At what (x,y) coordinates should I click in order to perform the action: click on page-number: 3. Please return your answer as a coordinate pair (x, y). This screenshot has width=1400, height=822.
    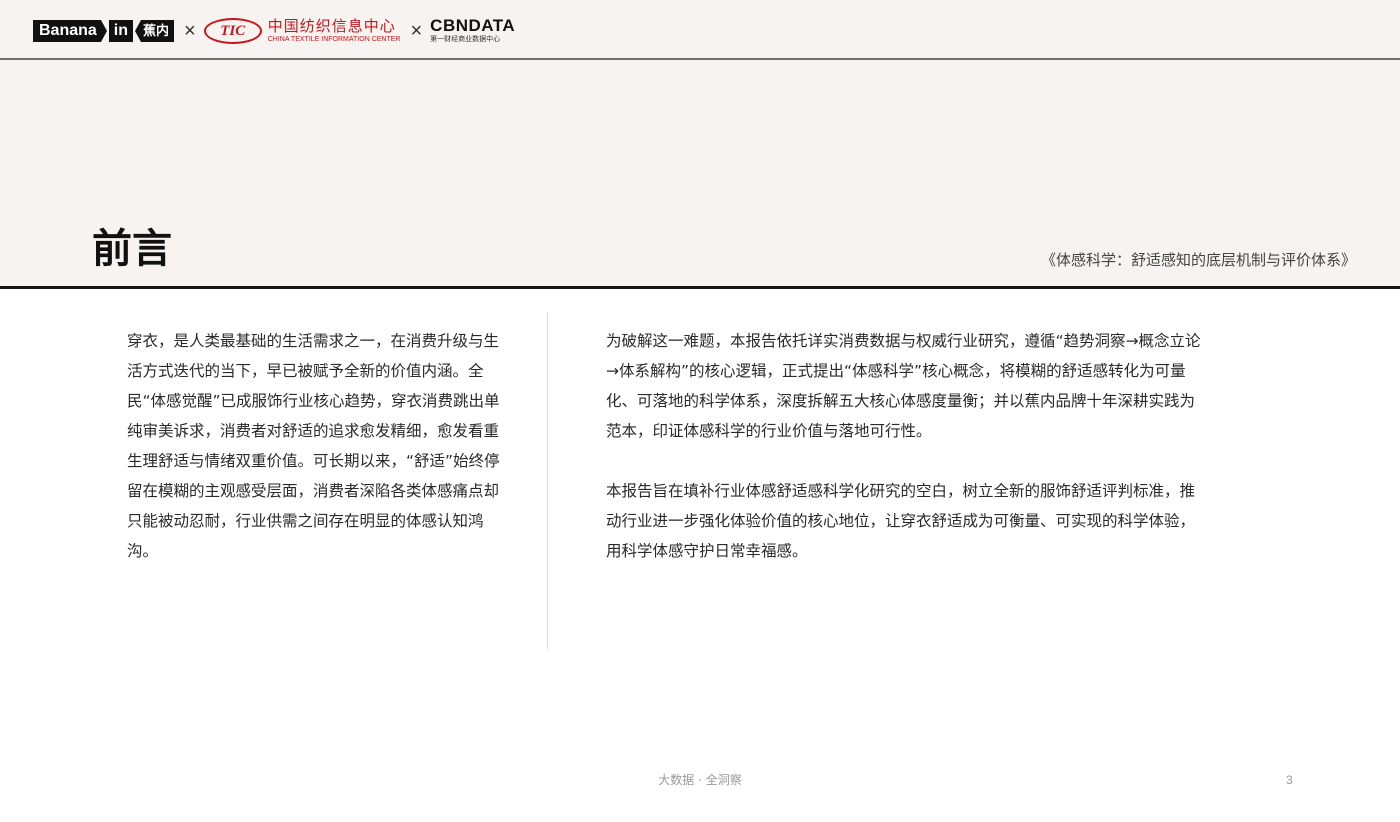
    Looking at the image, I should click on (1289, 780).